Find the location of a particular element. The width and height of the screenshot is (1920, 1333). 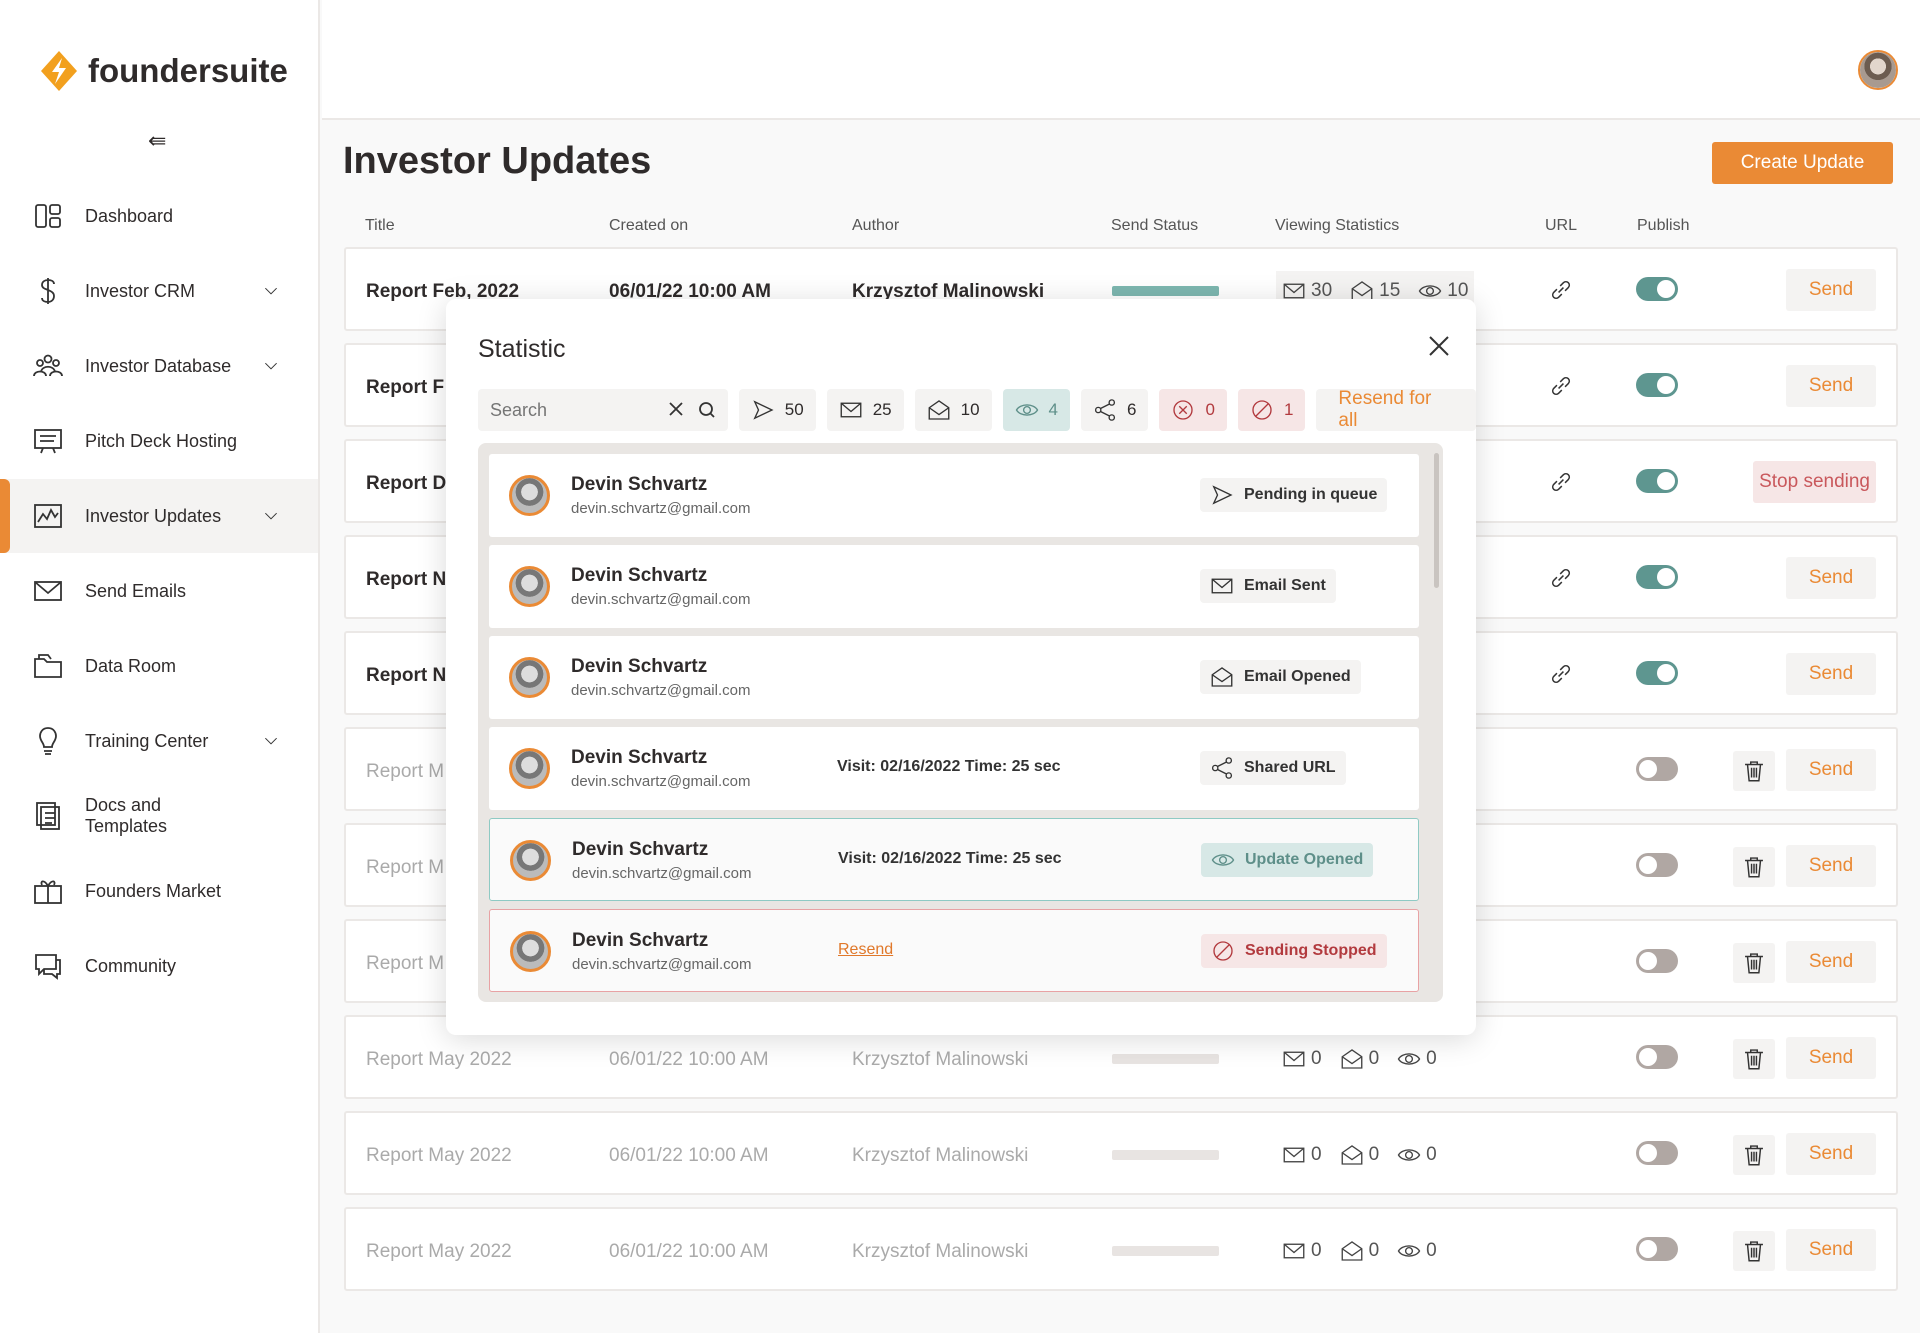

chart-icon-wrap is located at coordinates (48, 516).